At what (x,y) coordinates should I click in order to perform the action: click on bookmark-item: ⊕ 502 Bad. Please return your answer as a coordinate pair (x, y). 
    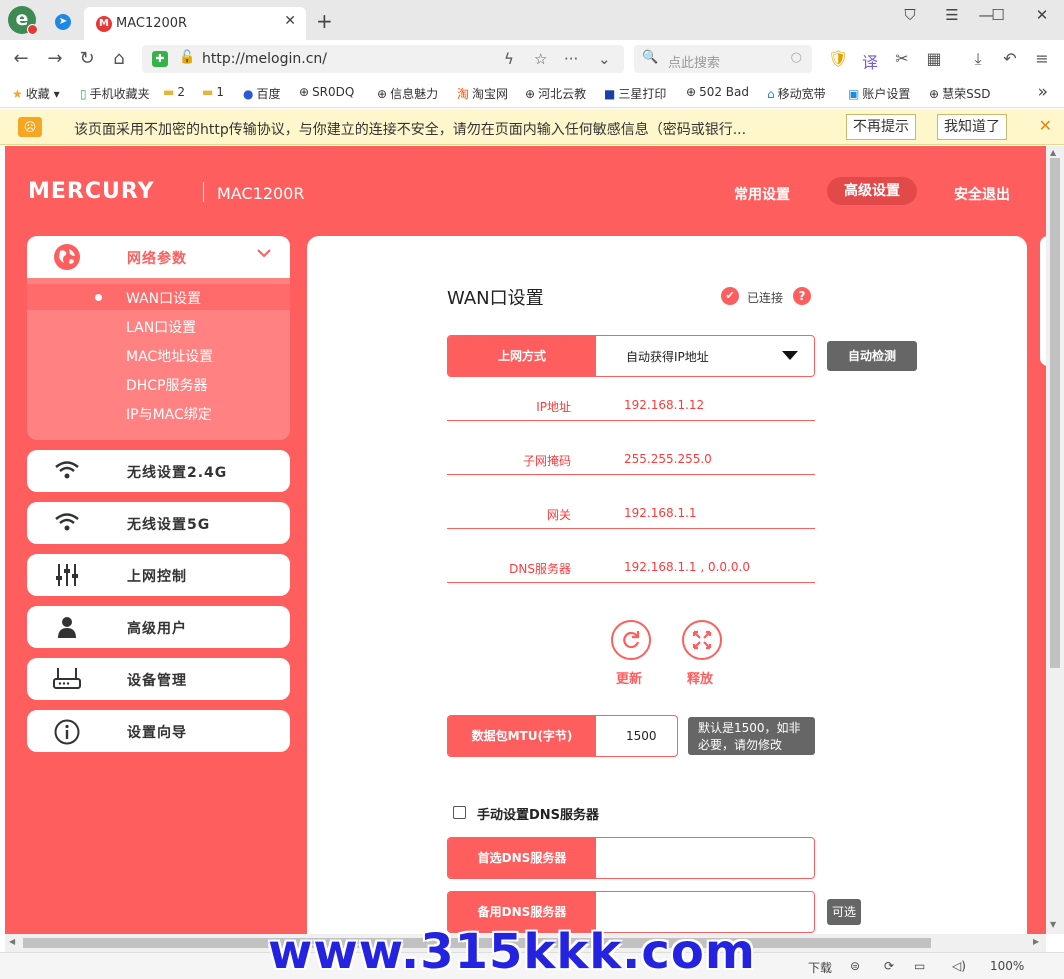
    Looking at the image, I should click on (717, 92).